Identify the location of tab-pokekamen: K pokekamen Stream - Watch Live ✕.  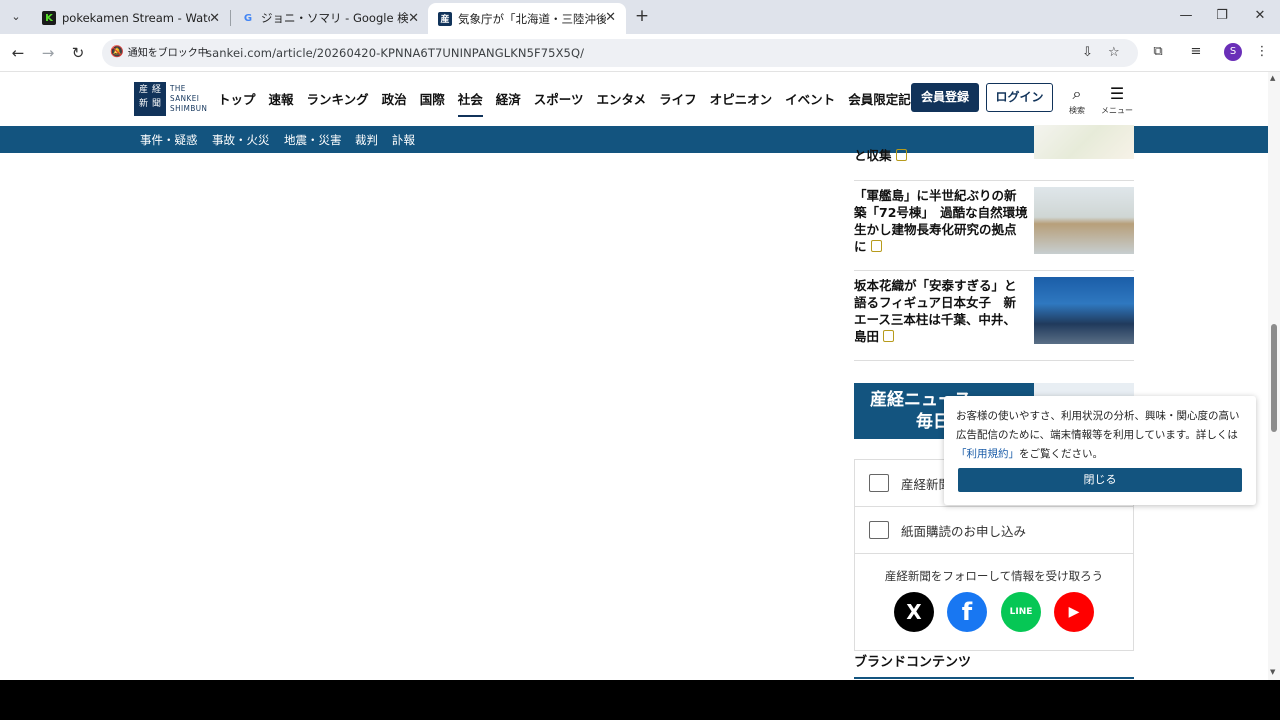
(131, 18).